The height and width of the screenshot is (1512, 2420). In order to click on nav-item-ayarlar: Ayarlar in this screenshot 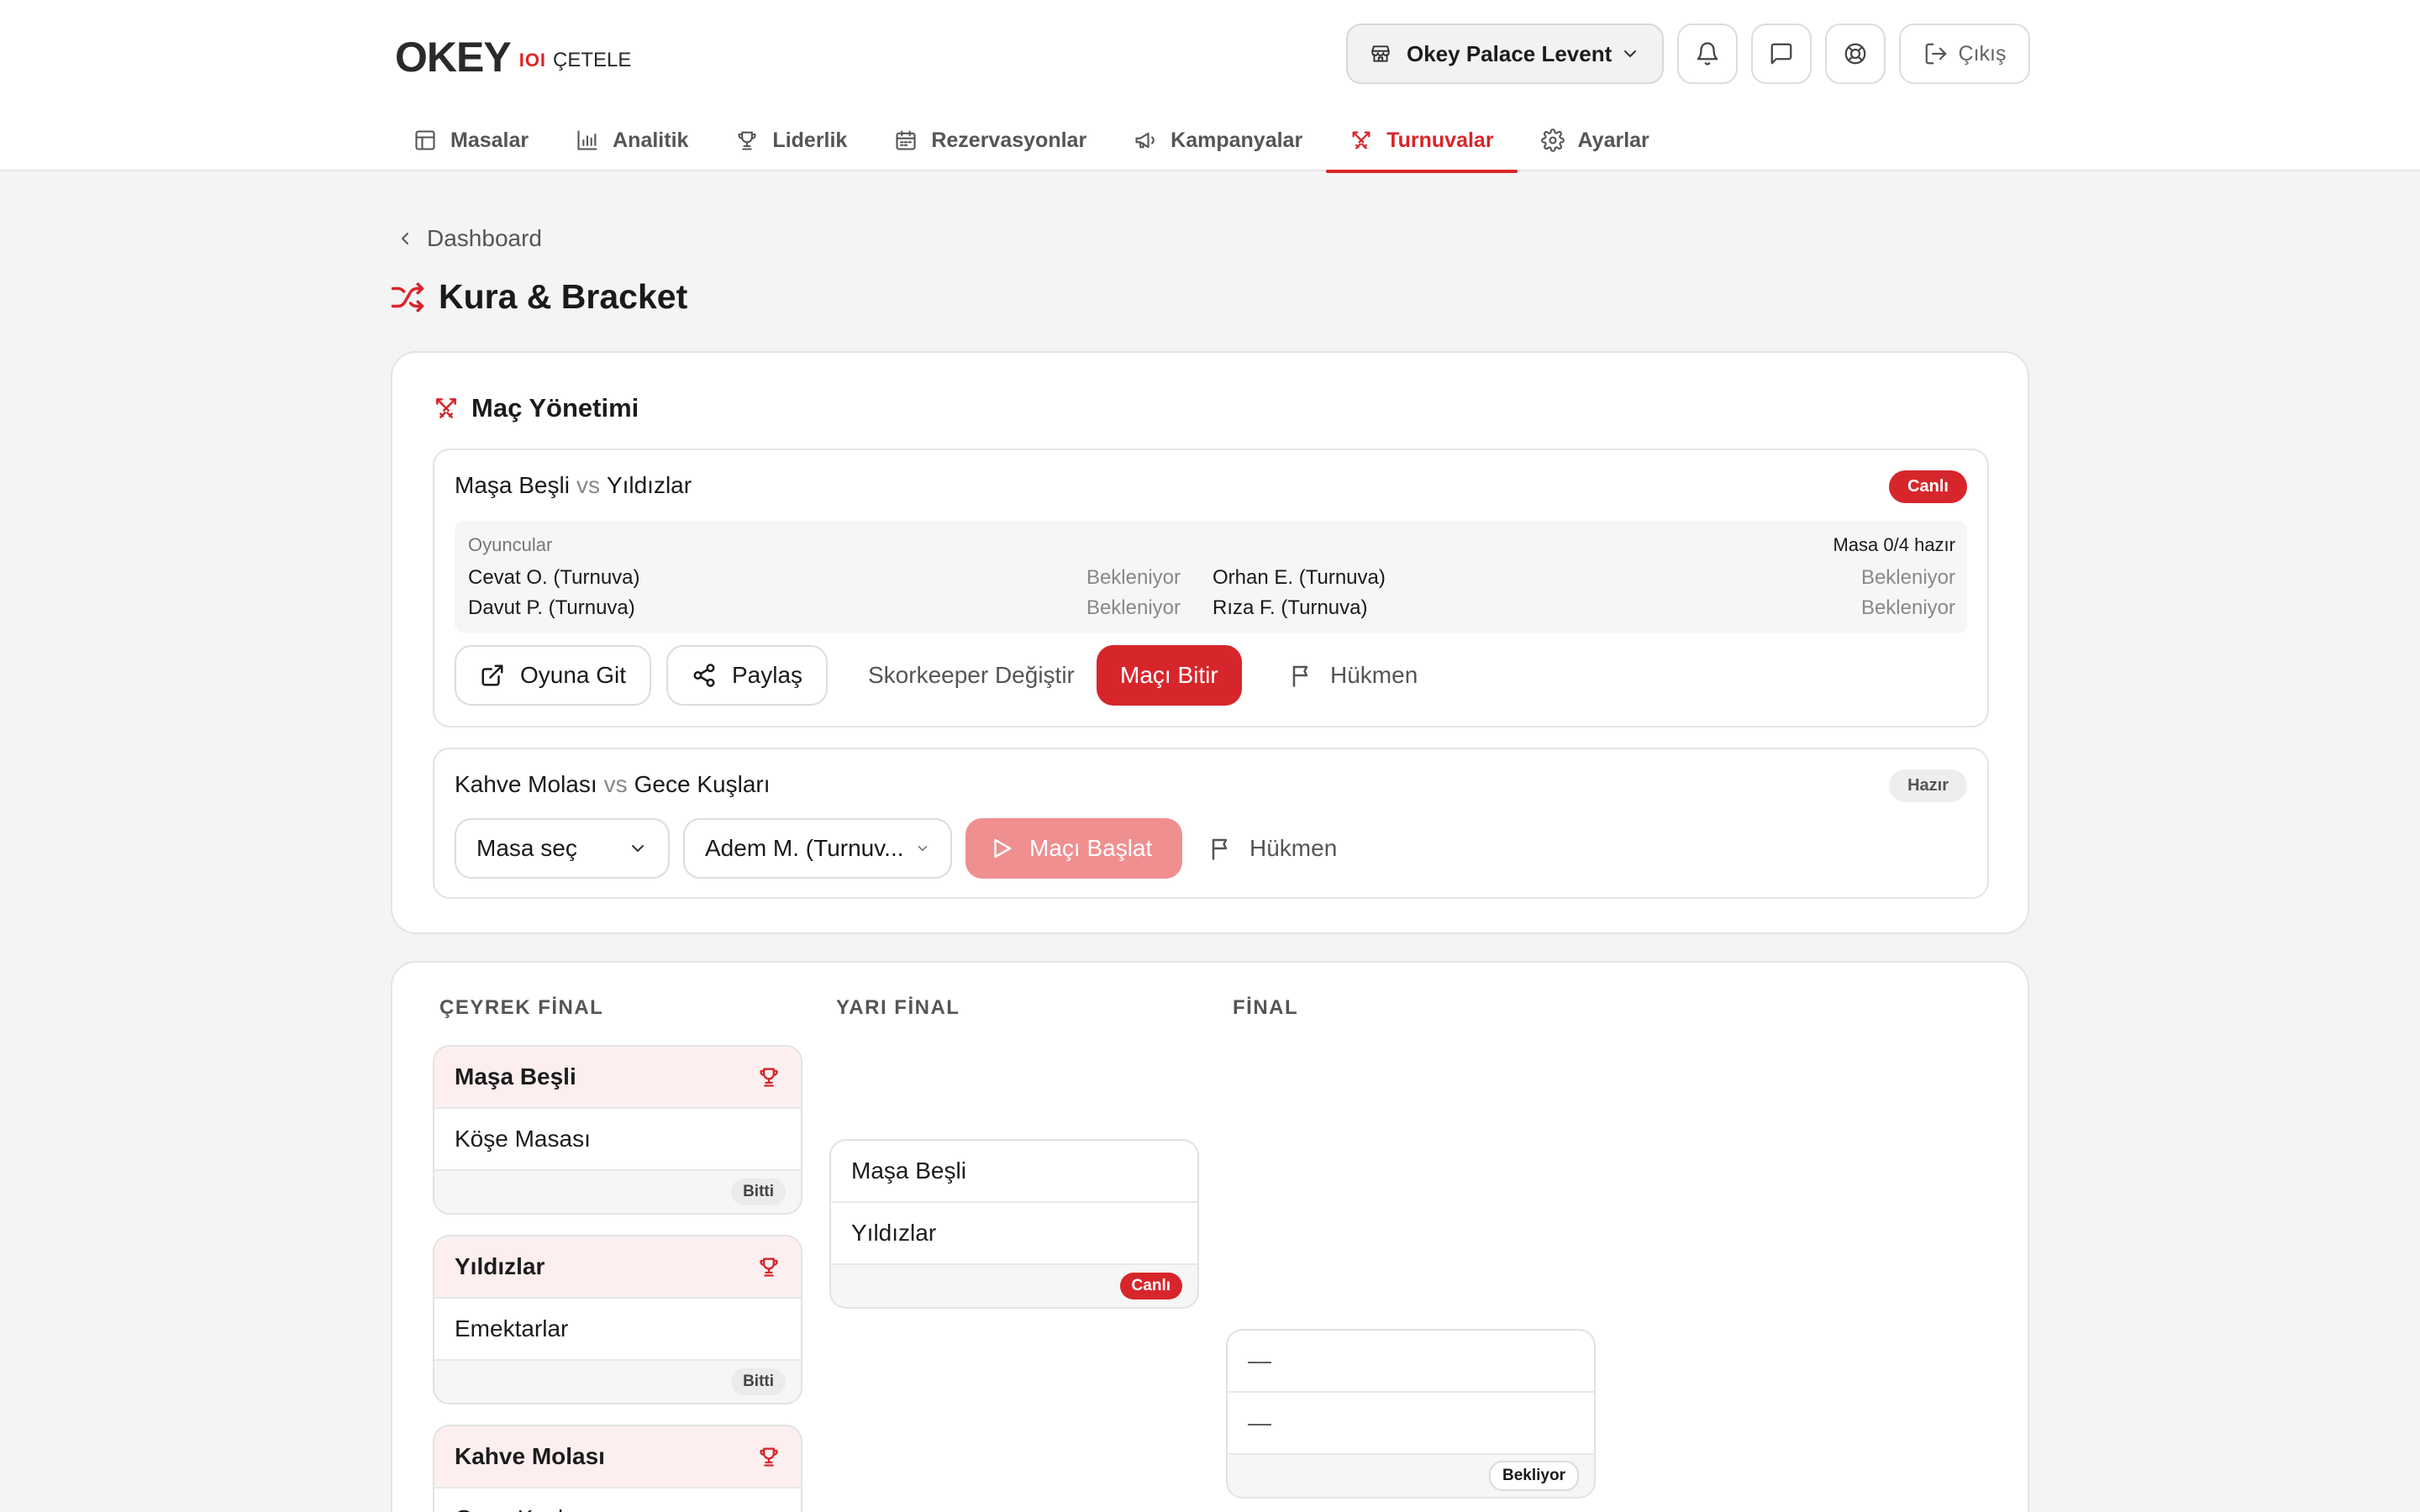, I will do `click(1595, 140)`.